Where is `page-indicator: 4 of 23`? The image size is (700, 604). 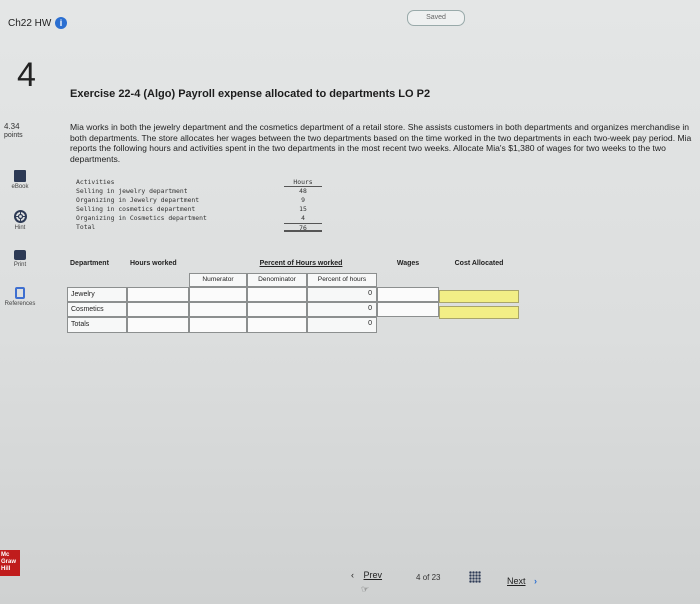 page-indicator: 4 of 23 is located at coordinates (428, 577).